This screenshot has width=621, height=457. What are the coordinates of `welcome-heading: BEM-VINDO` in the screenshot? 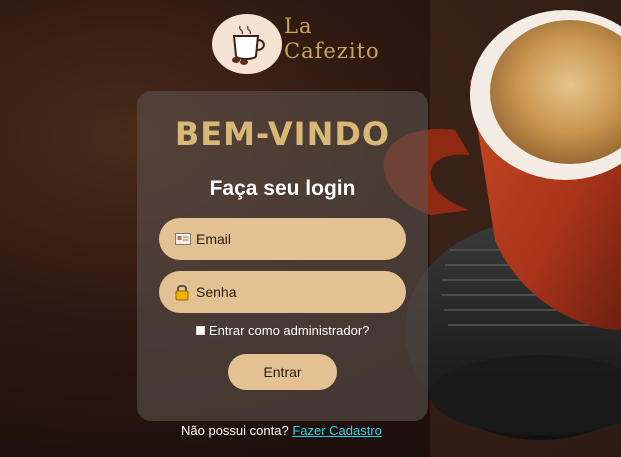 It's located at (282, 134).